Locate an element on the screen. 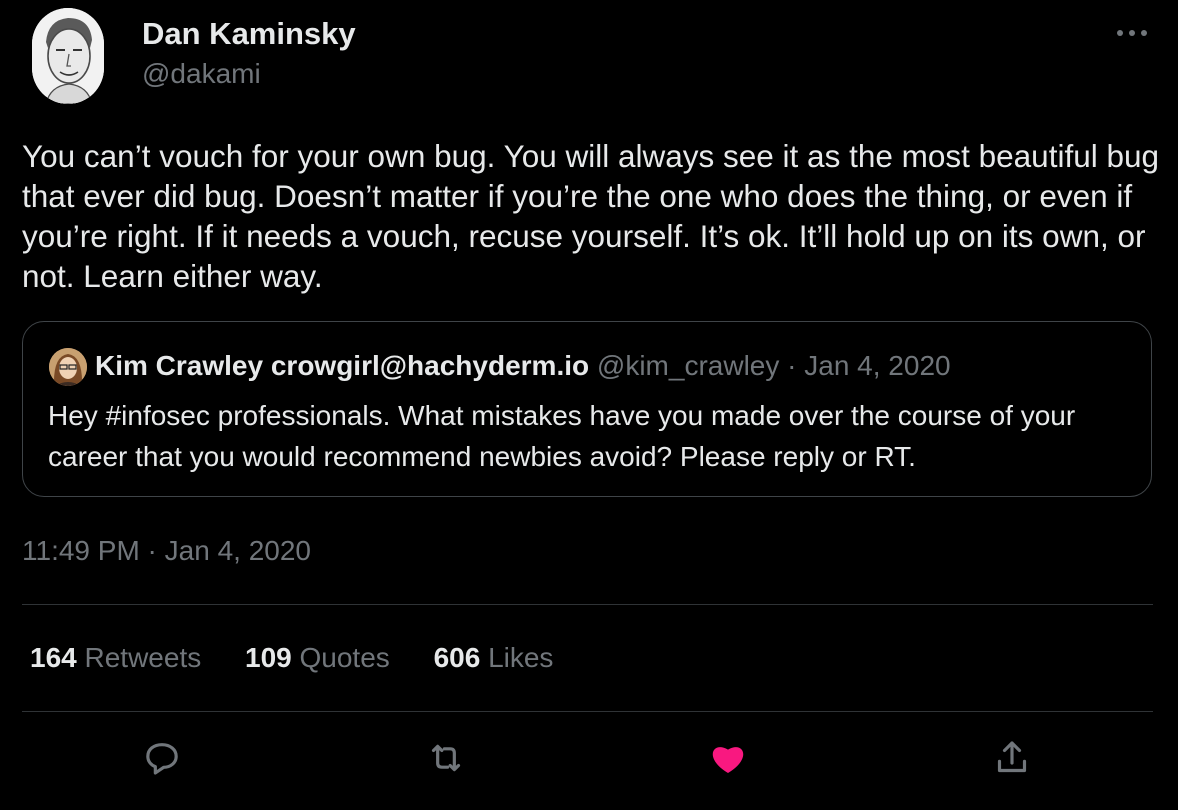  tweet-timestamp: 11:49 PM · Jan 4, 2020 is located at coordinates (166, 551).